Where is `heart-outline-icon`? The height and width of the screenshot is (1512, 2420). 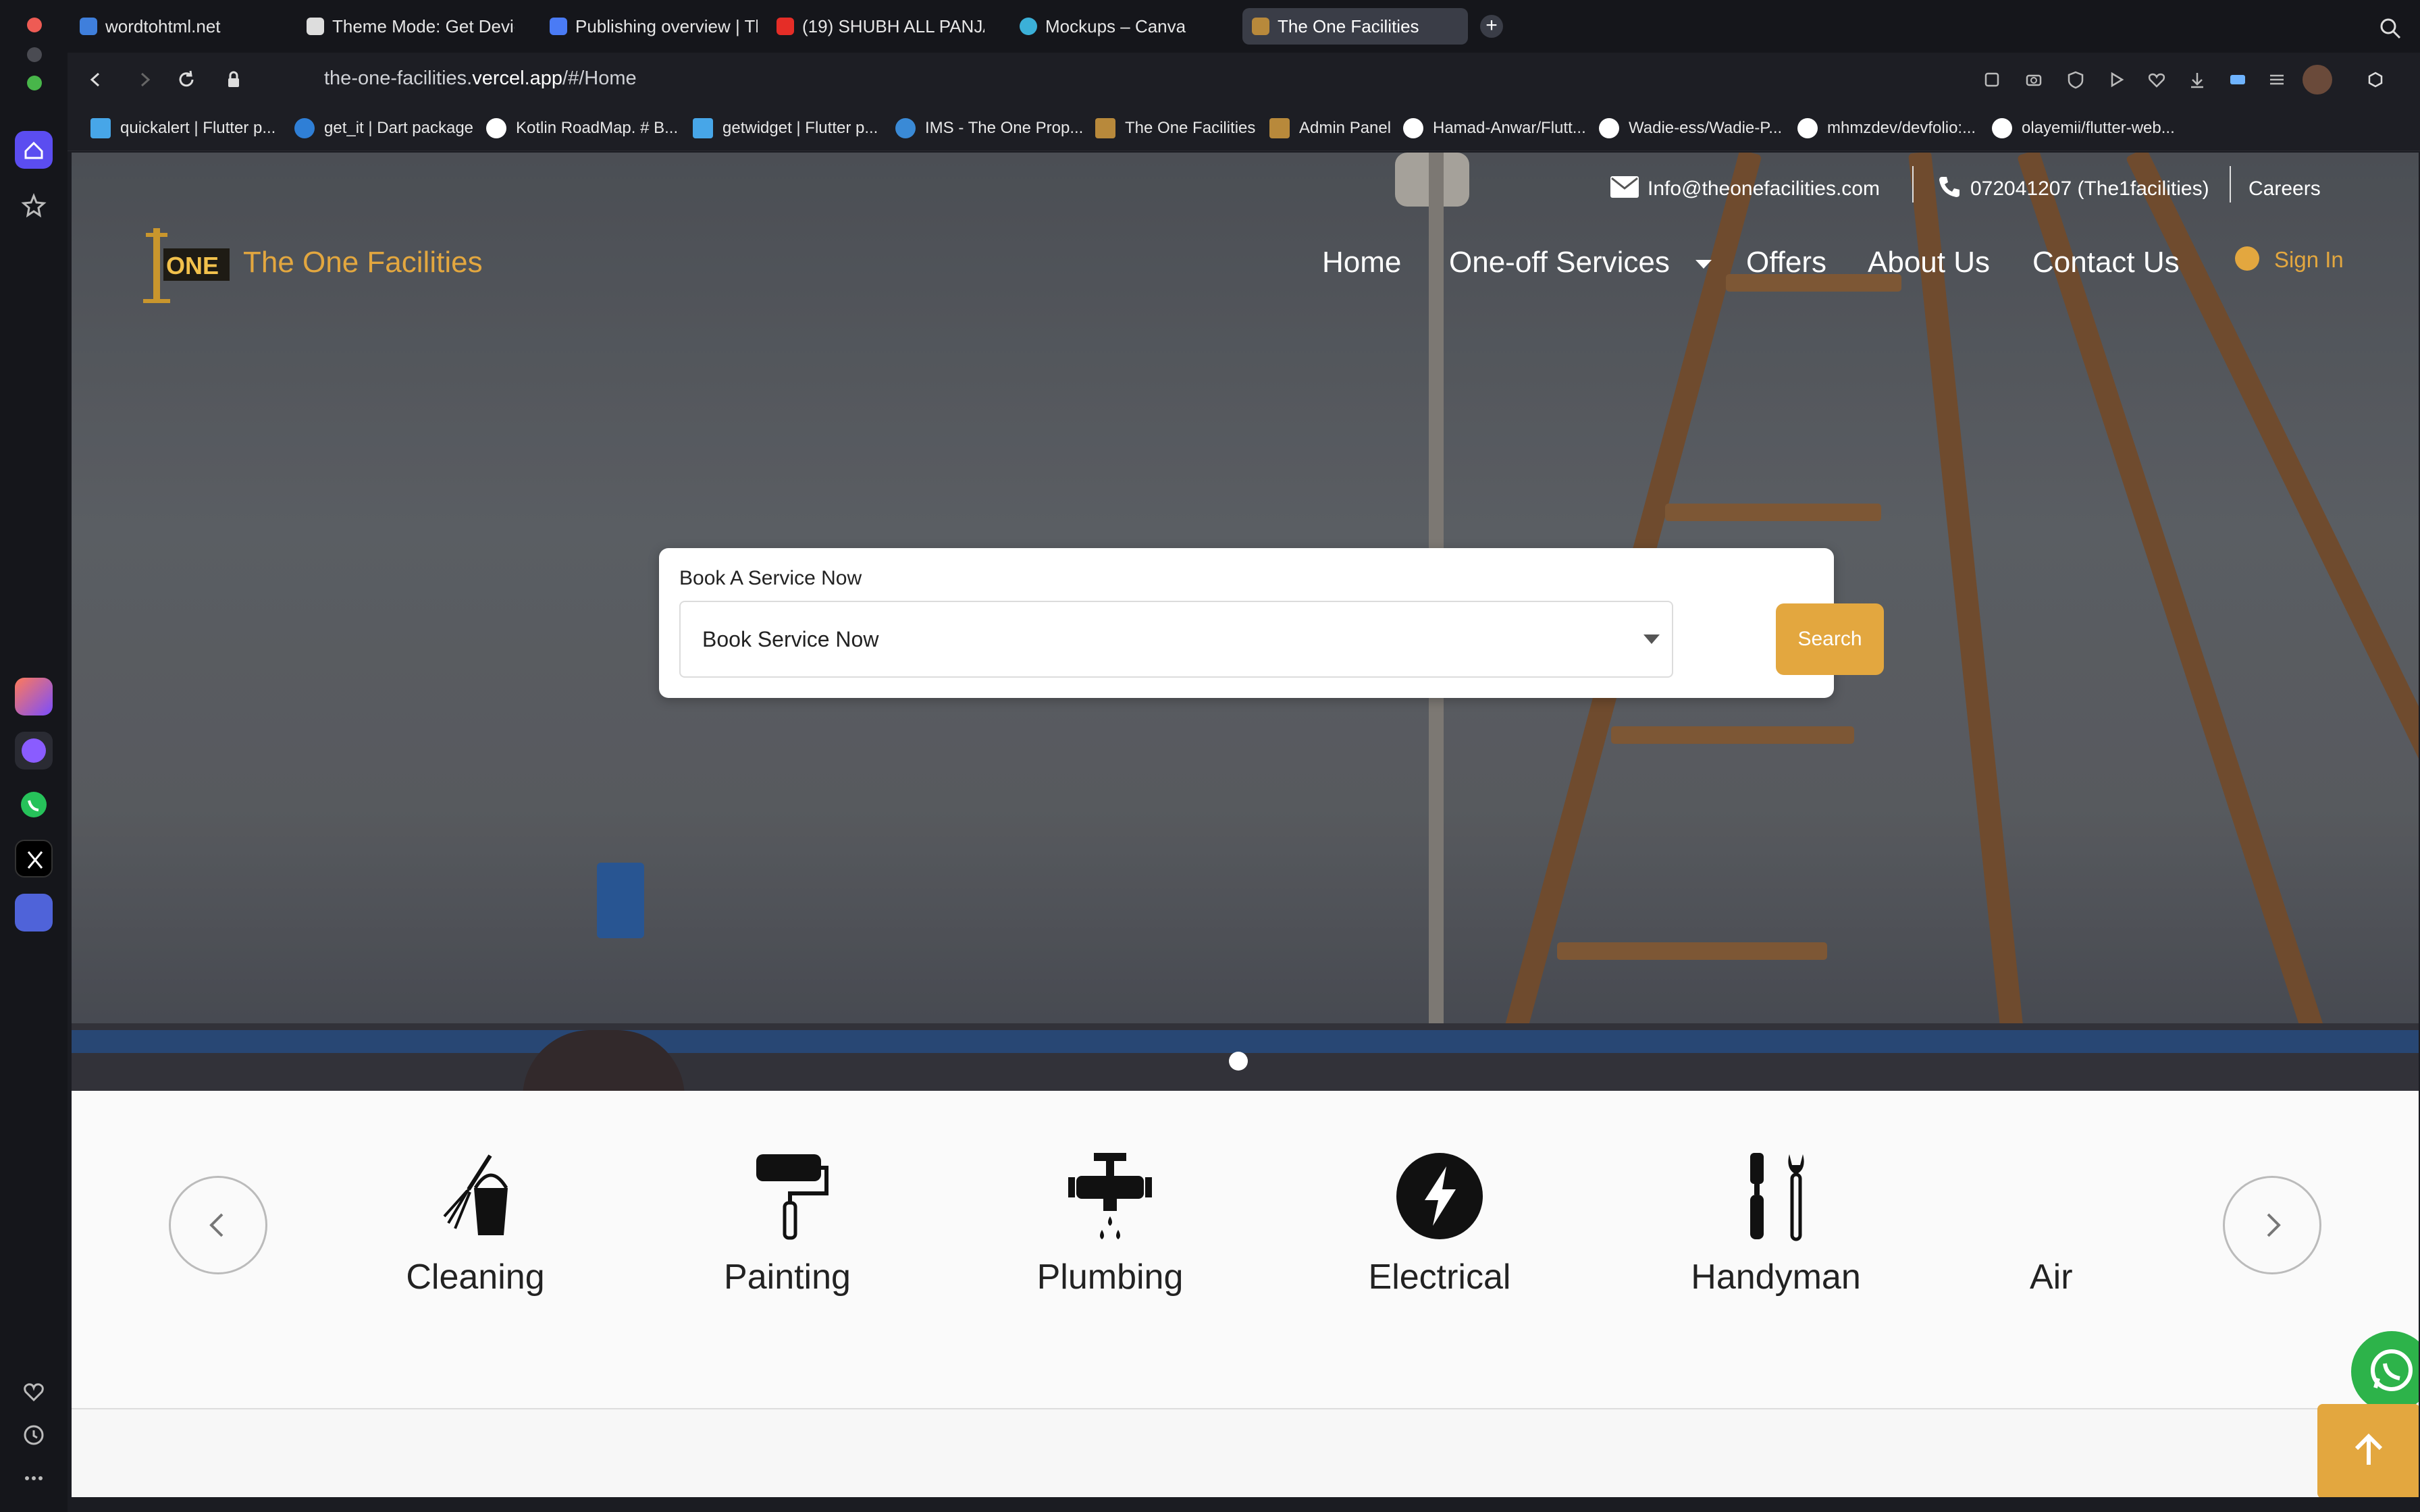
heart-outline-icon is located at coordinates (2157, 80).